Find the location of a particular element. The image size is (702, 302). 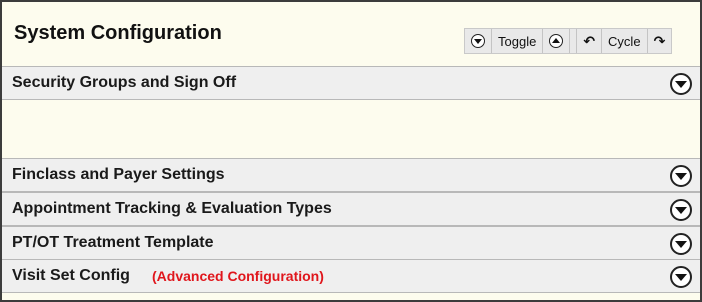

chevron-up-icon is located at coordinates (556, 41).